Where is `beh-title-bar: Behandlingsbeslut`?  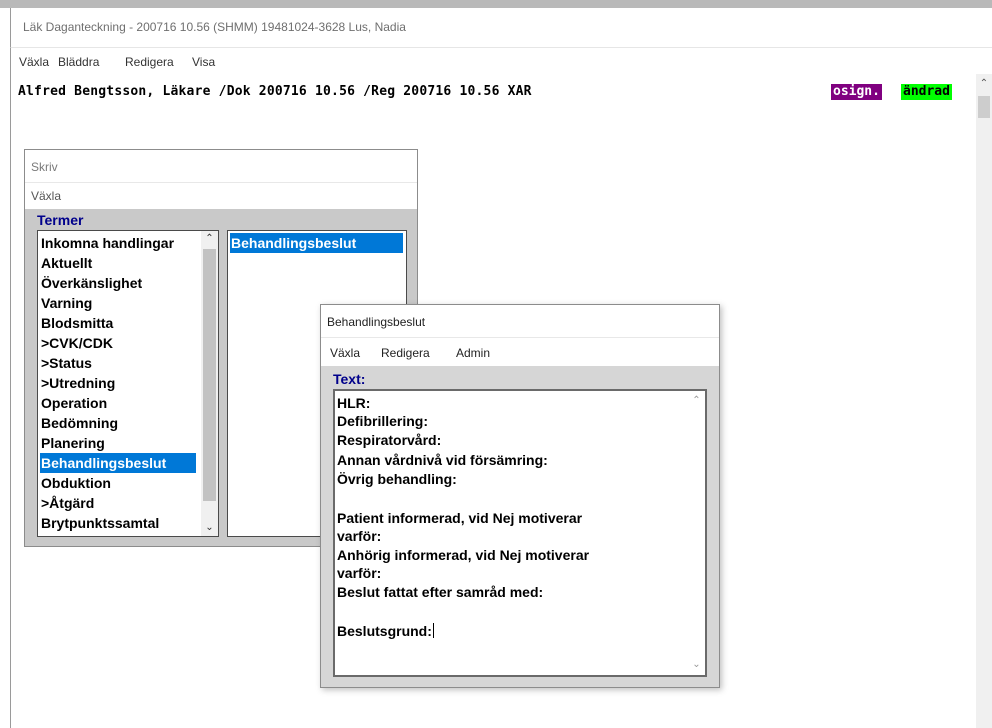 beh-title-bar: Behandlingsbeslut is located at coordinates (520, 321).